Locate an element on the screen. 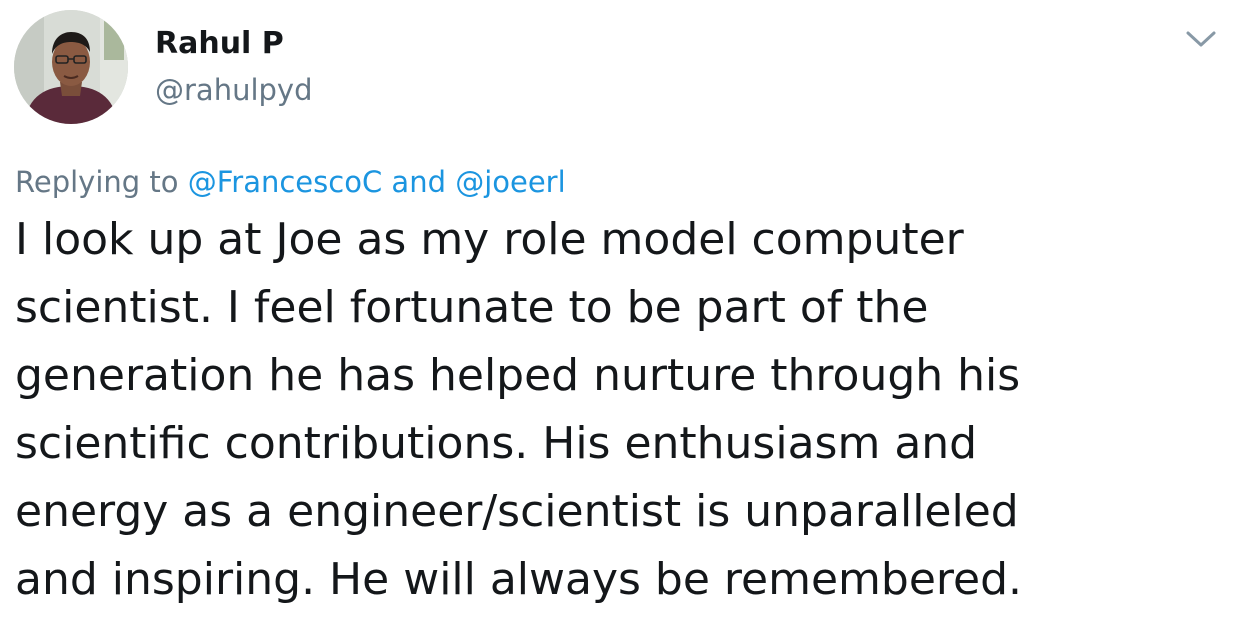  mention-link-francescoc: @FrancescoC is located at coordinates (285, 182).